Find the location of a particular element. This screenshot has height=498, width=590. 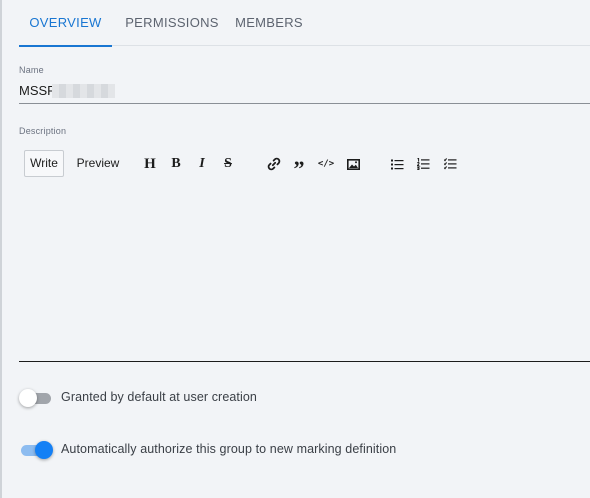

checklist-icon is located at coordinates (450, 164).